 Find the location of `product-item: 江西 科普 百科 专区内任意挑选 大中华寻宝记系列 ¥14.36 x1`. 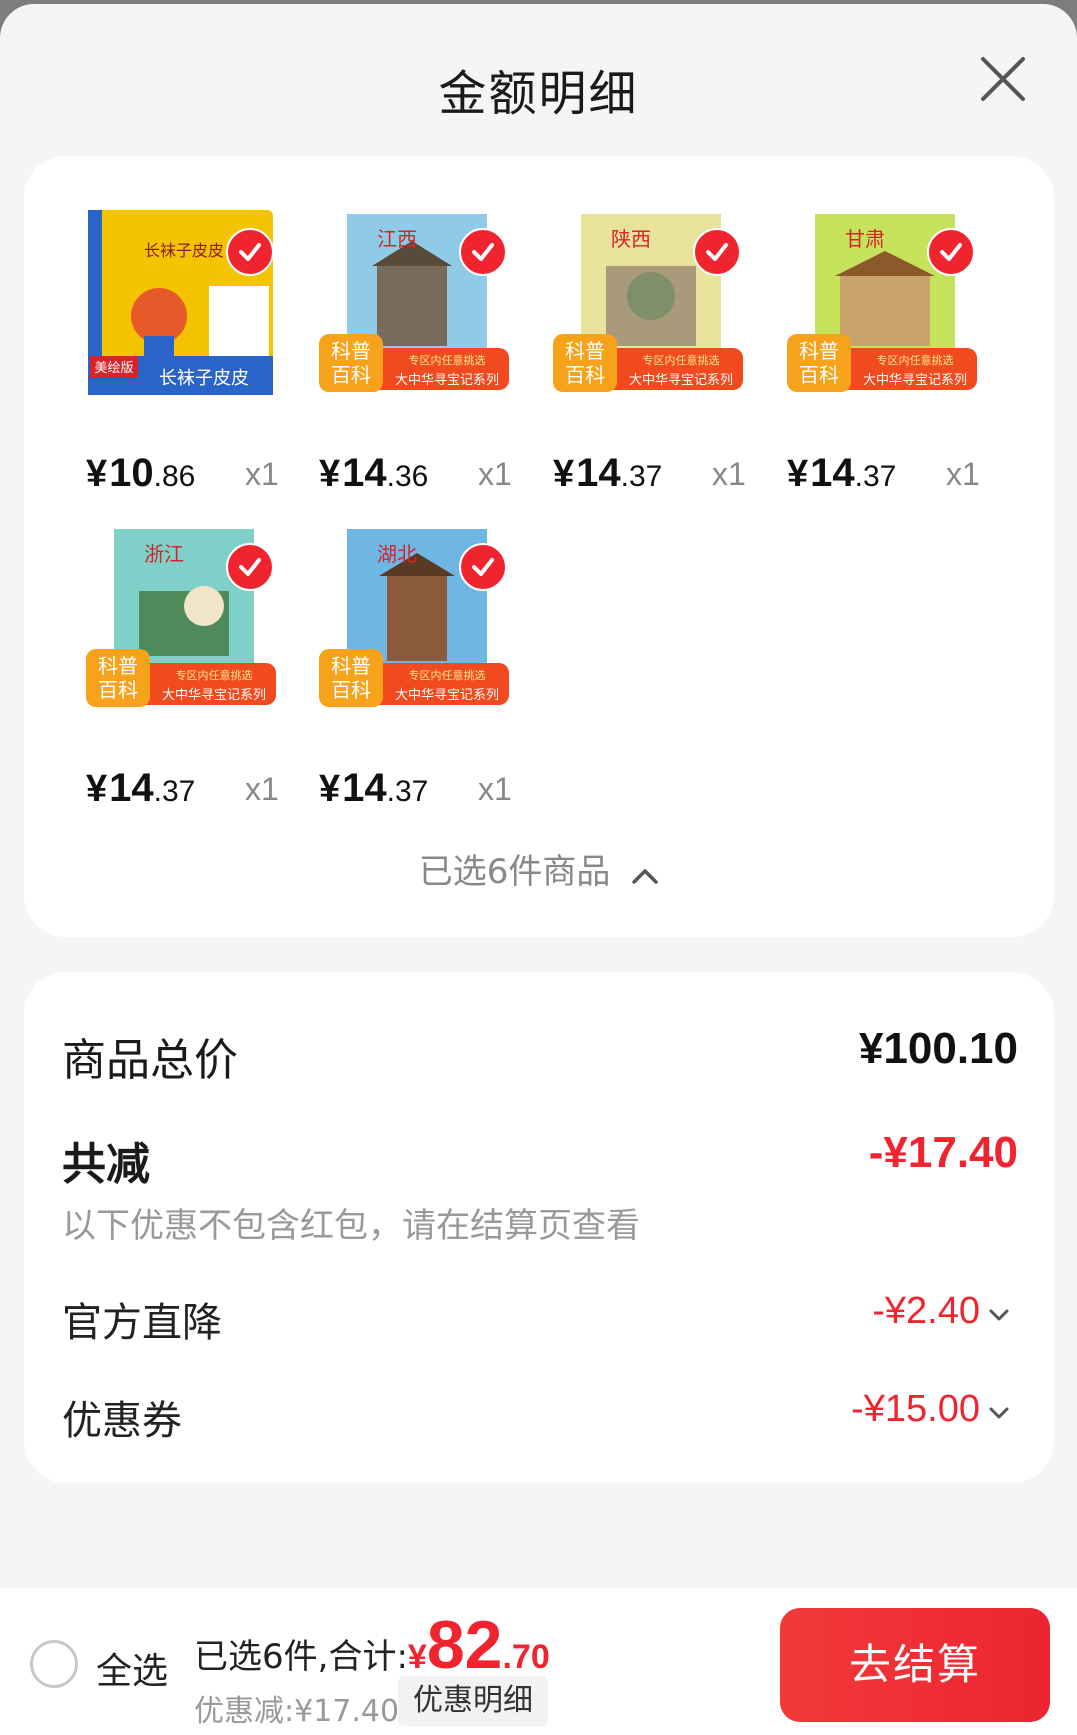

product-item: 江西 科普 百科 专区内任意挑选 大中华寻宝记系列 ¥14.36 x1 is located at coordinates (424, 361).